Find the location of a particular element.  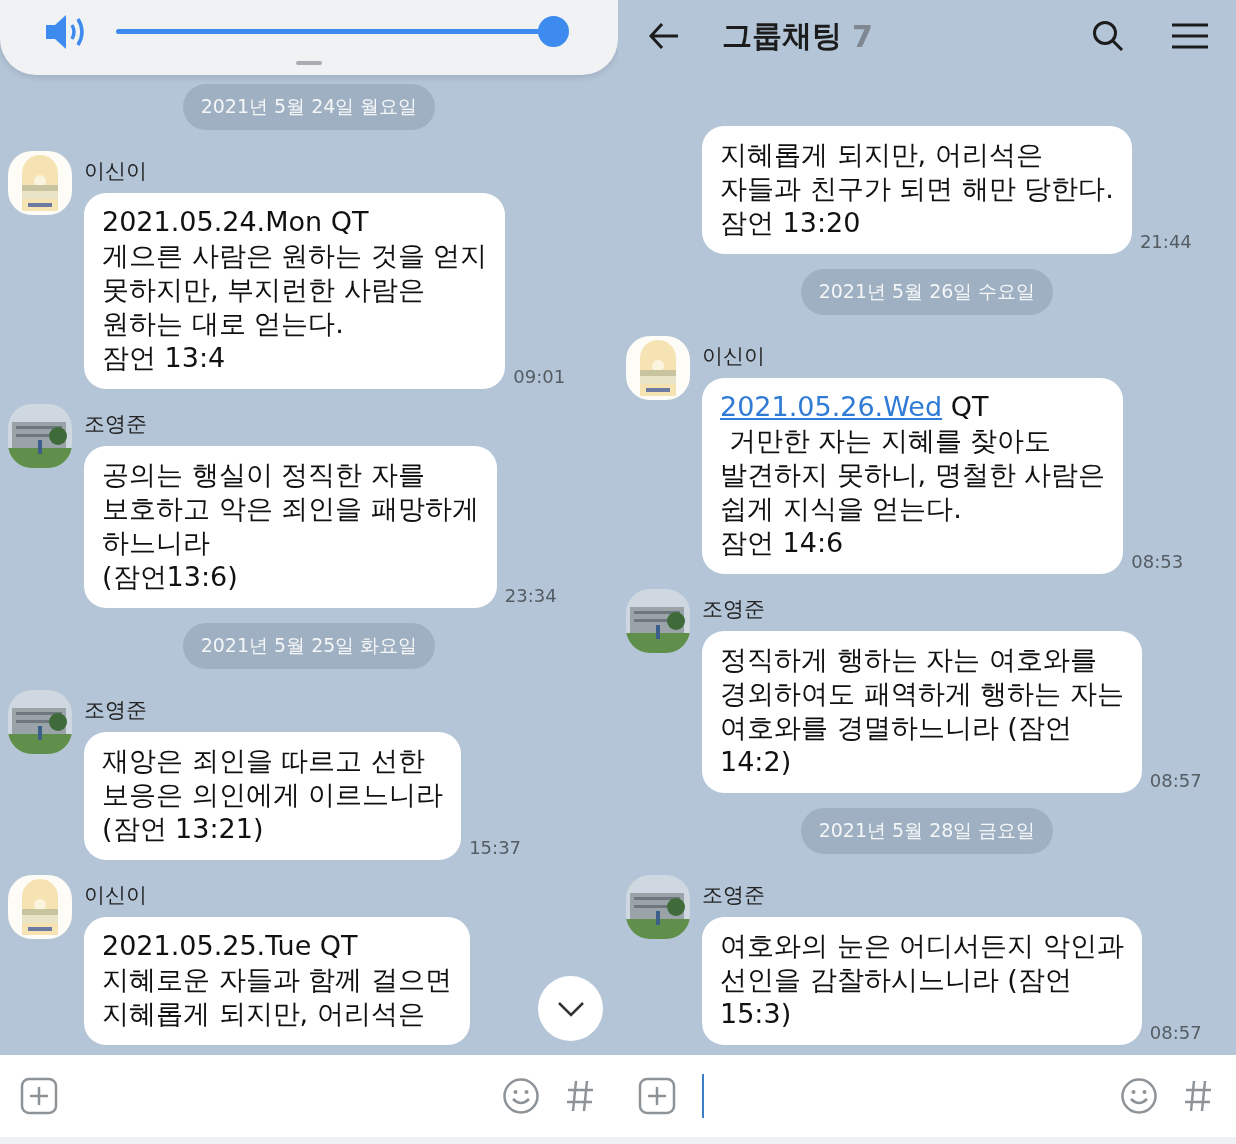

back-icon is located at coordinates (664, 36).